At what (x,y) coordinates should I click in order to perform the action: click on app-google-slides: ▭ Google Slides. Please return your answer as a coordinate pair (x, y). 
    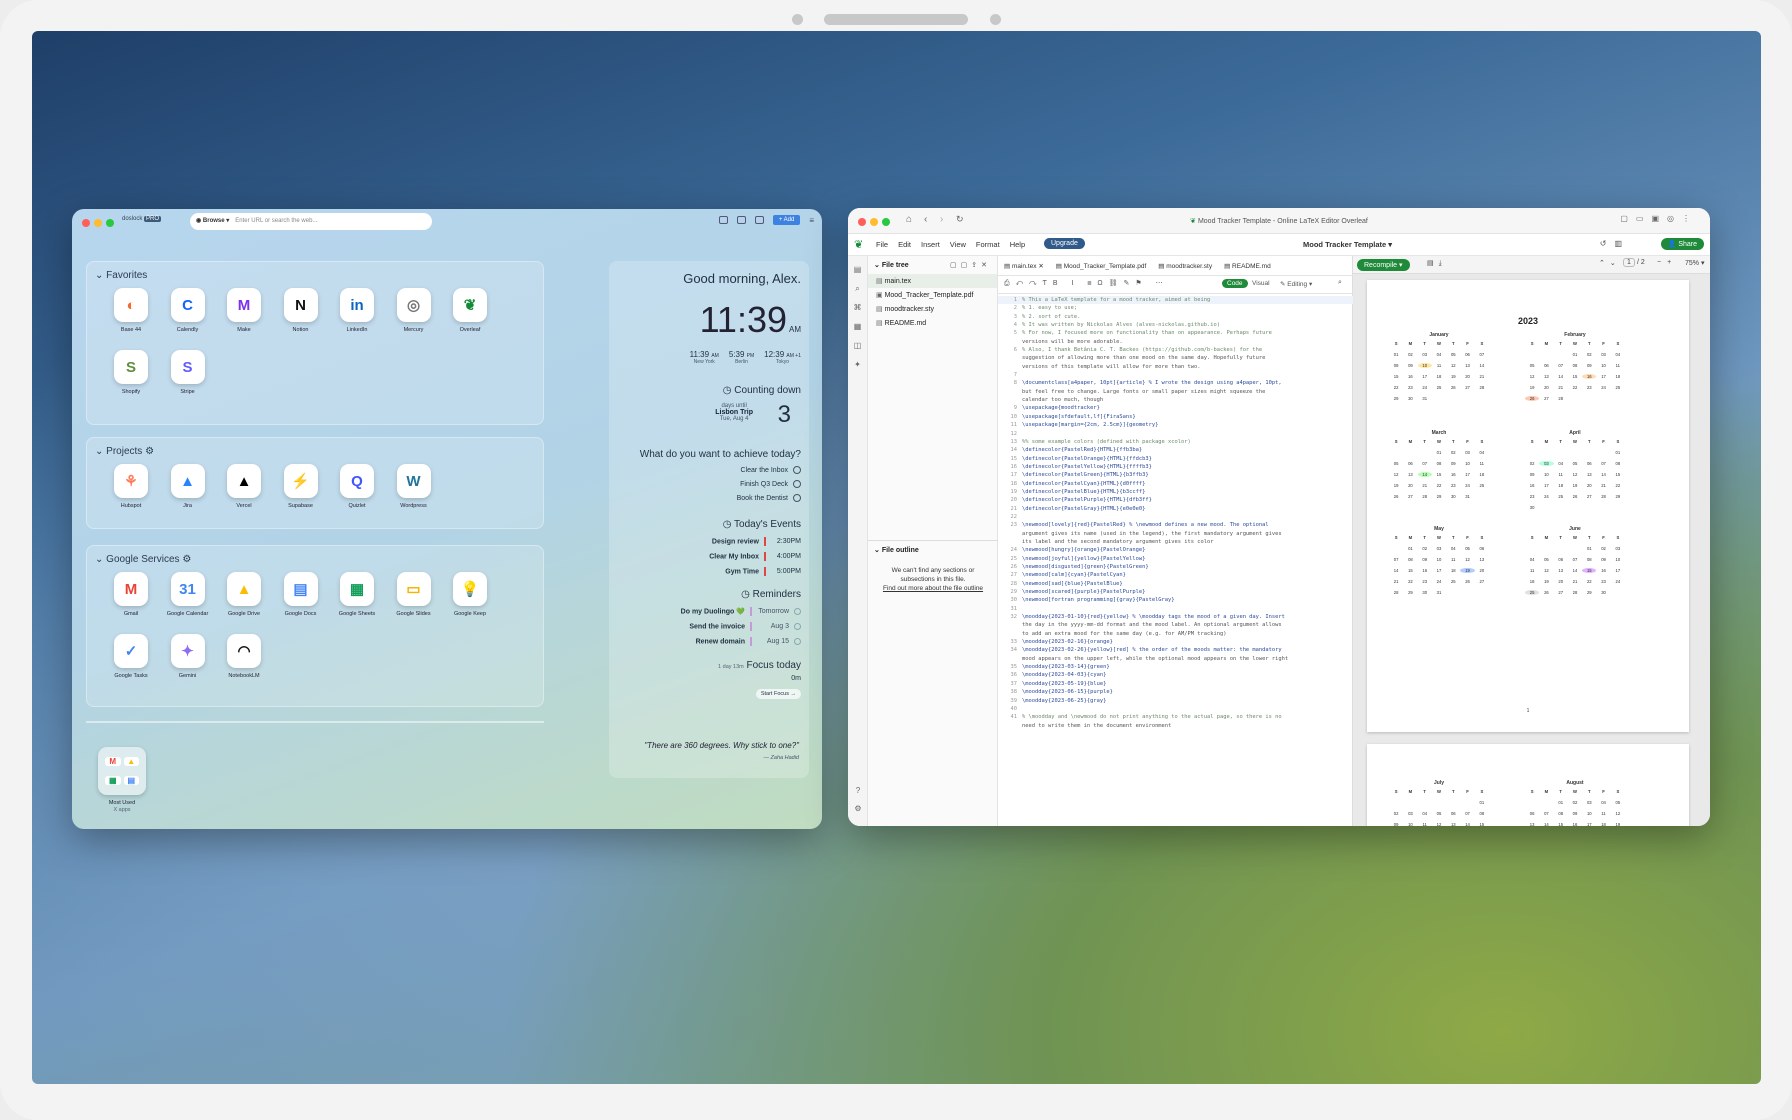
    Looking at the image, I should click on (414, 594).